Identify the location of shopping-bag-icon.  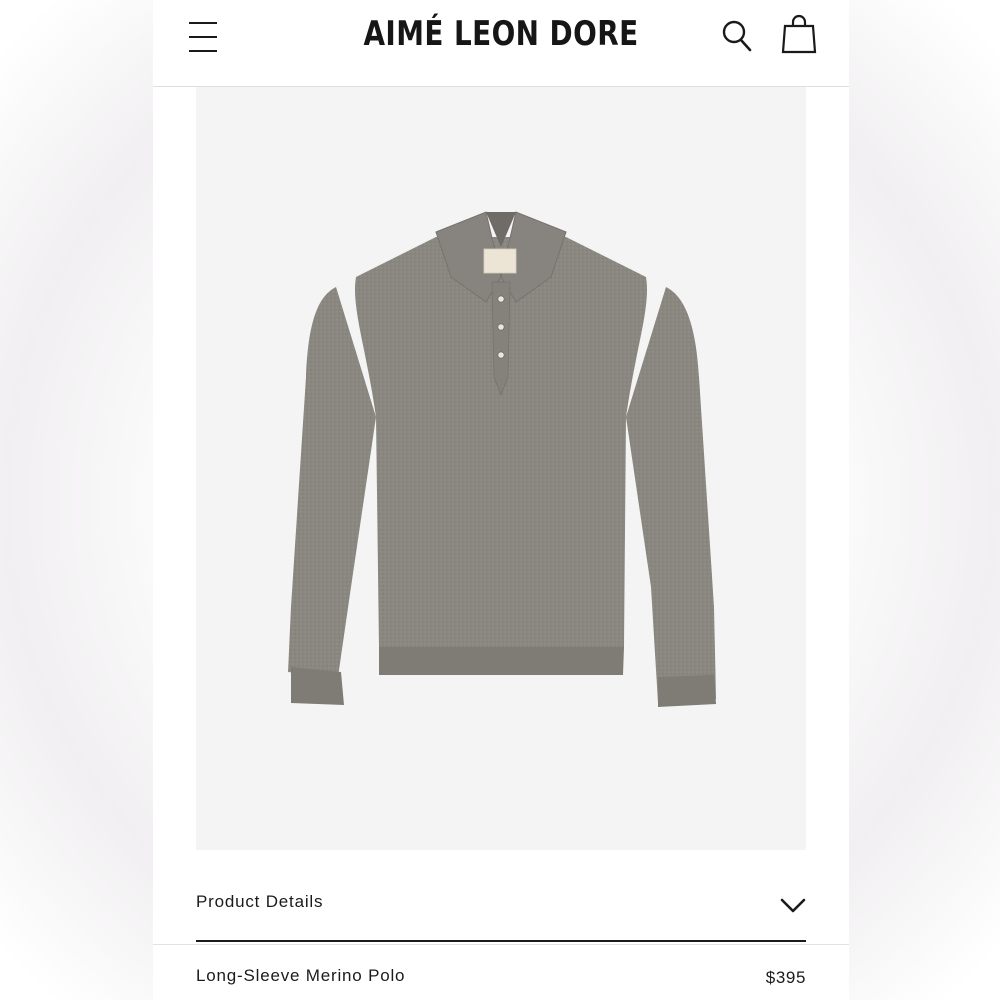
(799, 34).